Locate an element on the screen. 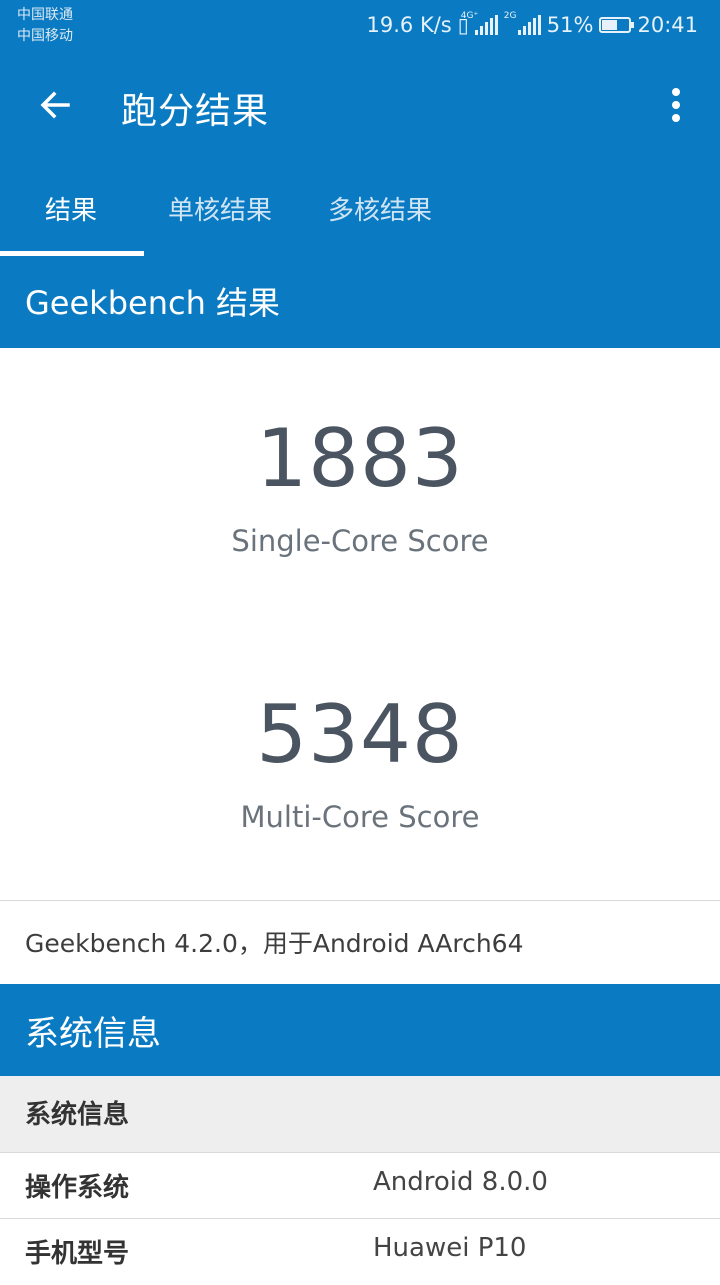 This screenshot has width=720, height=1285. battery-icon is located at coordinates (617, 25).